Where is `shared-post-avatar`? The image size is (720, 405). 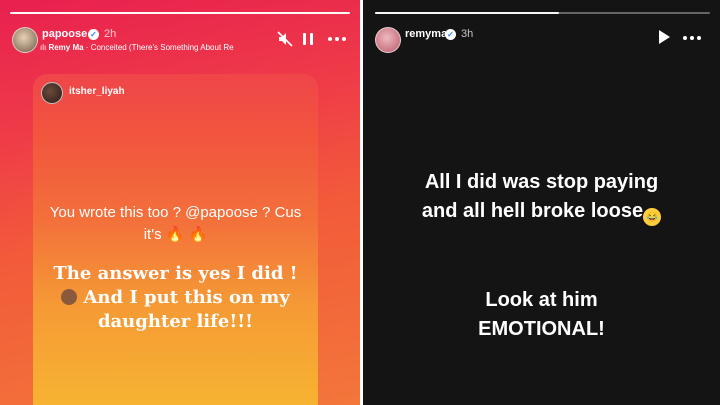
shared-post-avatar is located at coordinates (52, 93).